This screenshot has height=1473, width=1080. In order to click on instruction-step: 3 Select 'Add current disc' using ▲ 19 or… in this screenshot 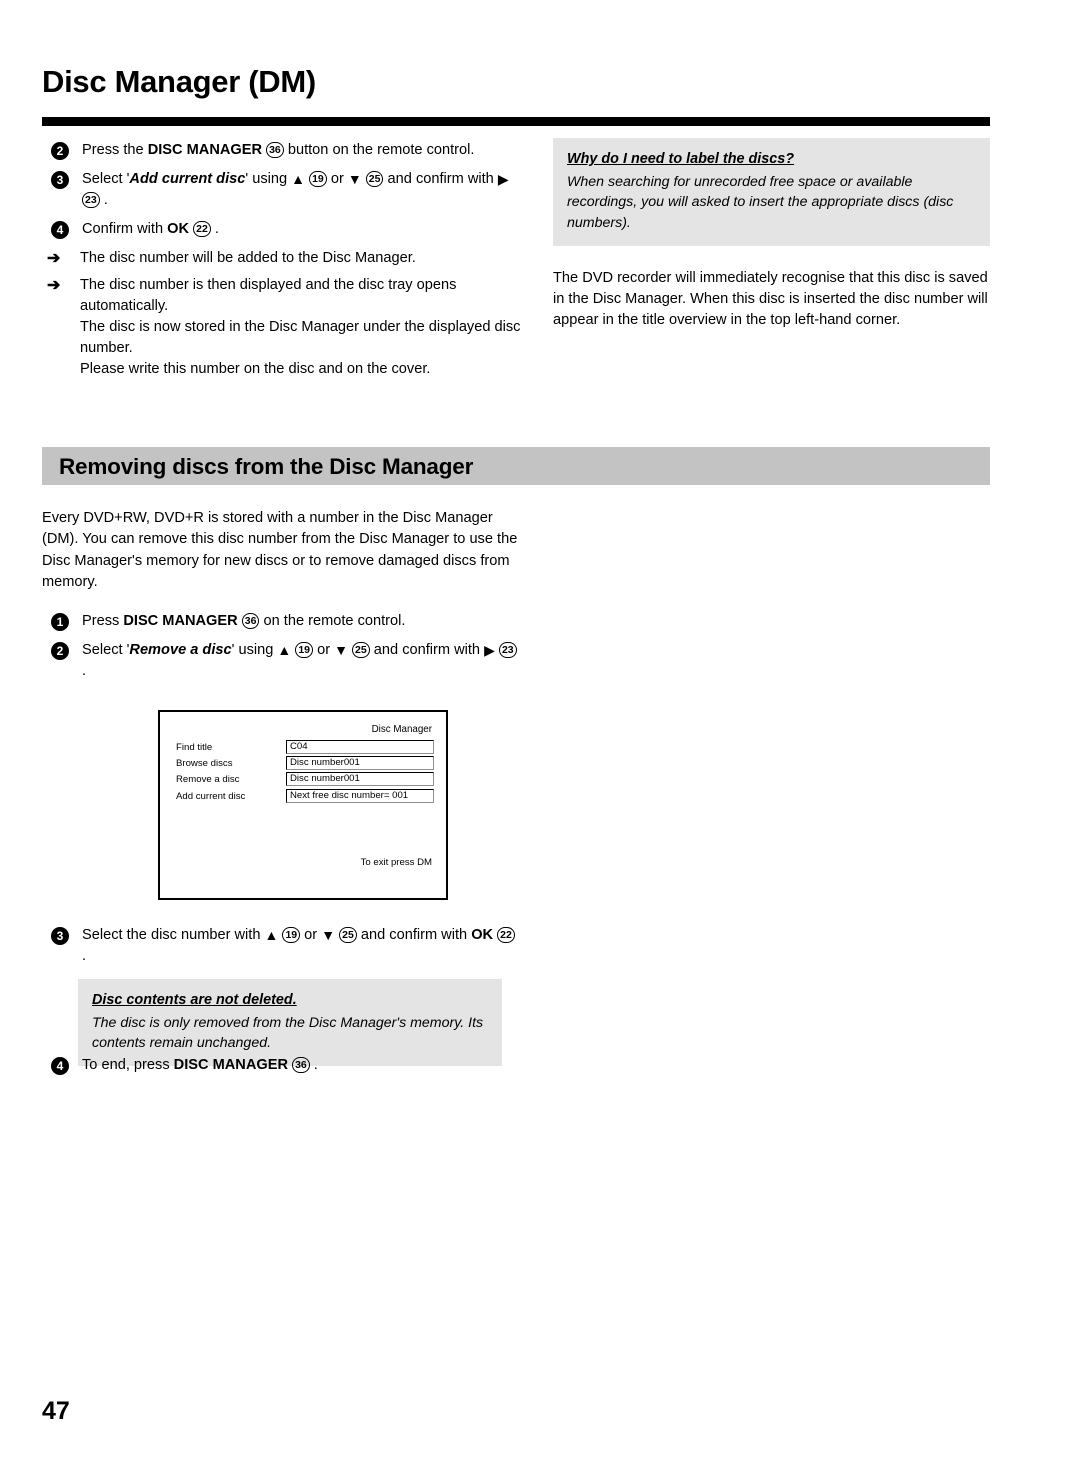, I will do `click(282, 190)`.